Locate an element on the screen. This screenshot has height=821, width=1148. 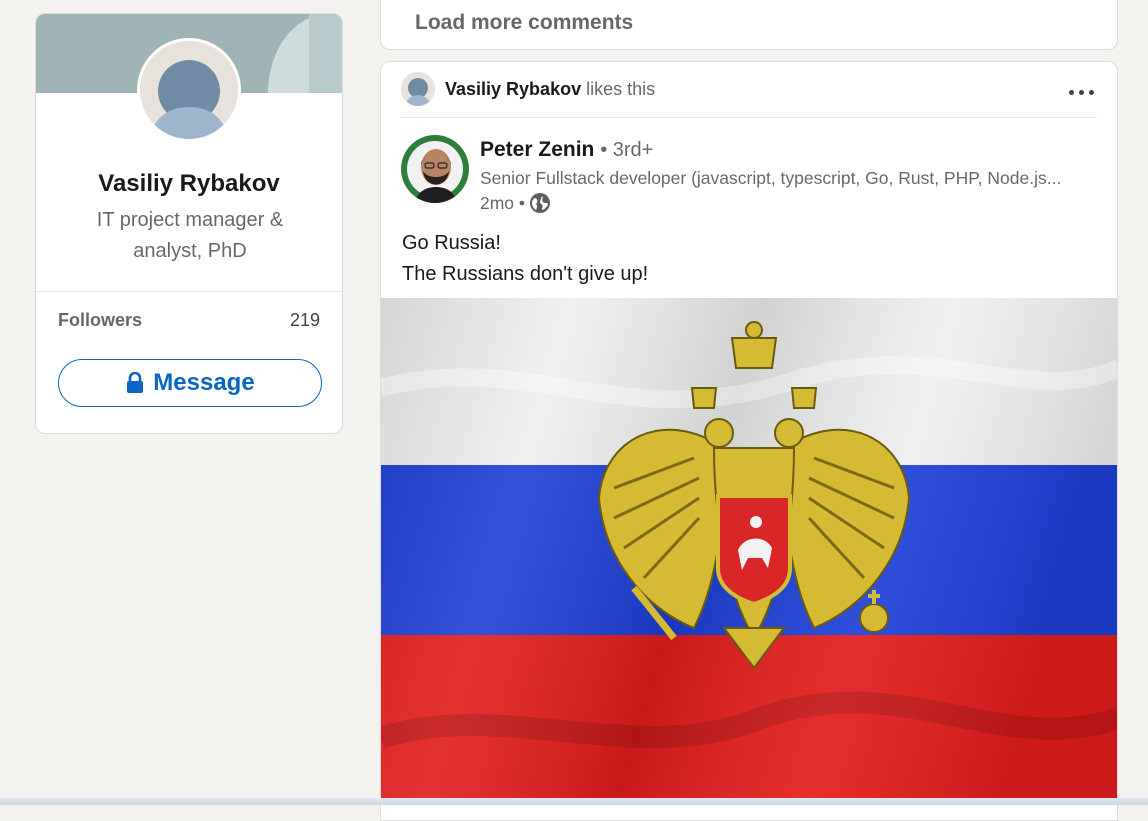
message-button: Message is located at coordinates (190, 383).